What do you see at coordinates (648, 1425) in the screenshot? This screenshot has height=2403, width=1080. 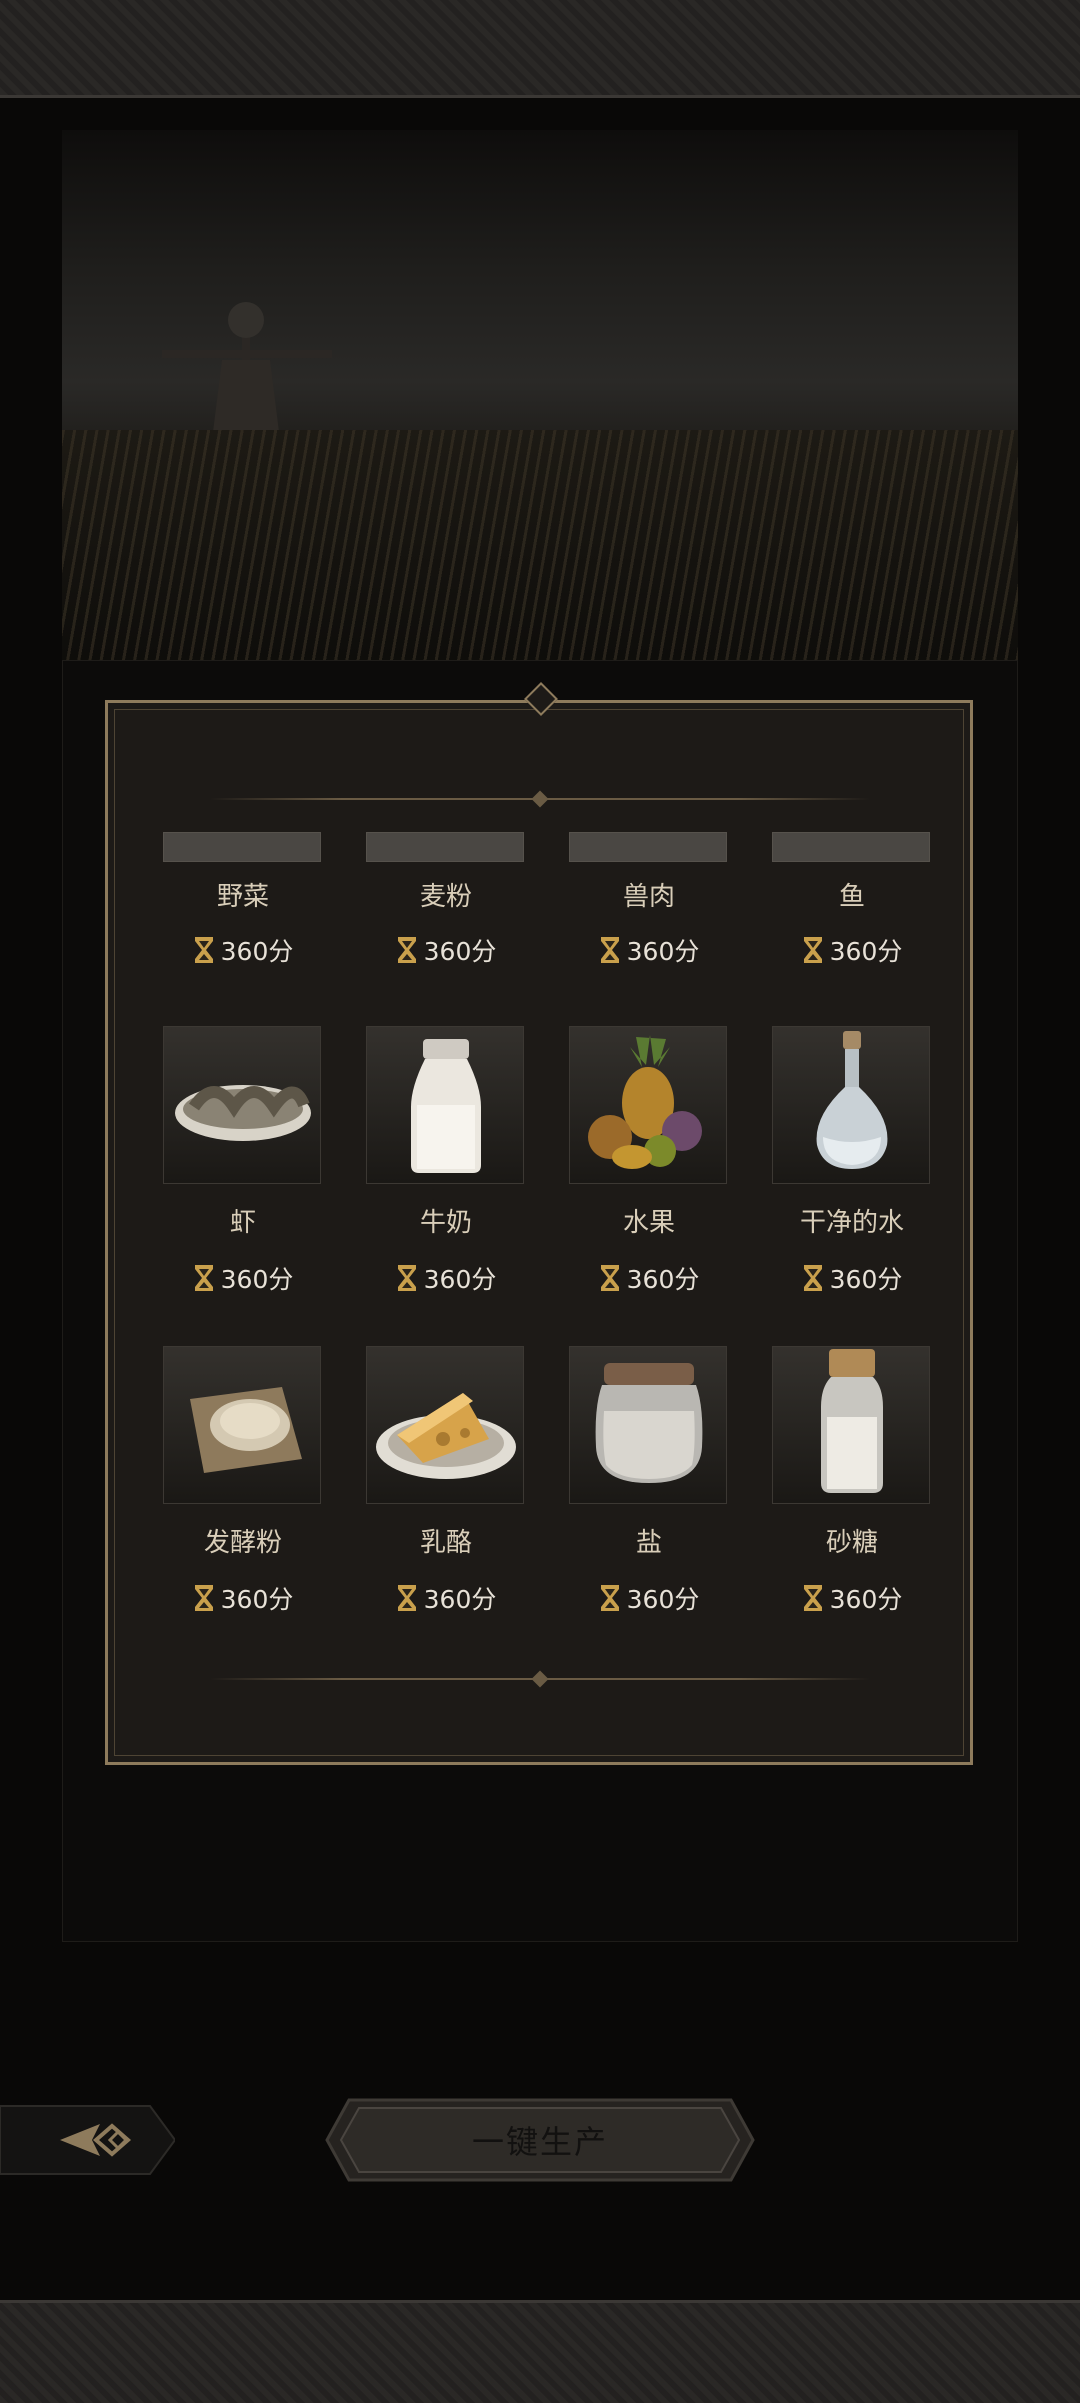 I see `salt-jar-icon` at bounding box center [648, 1425].